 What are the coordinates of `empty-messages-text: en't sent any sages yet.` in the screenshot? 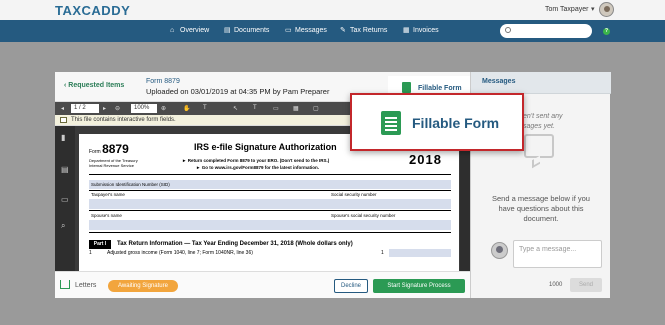 It's located at (565, 122).